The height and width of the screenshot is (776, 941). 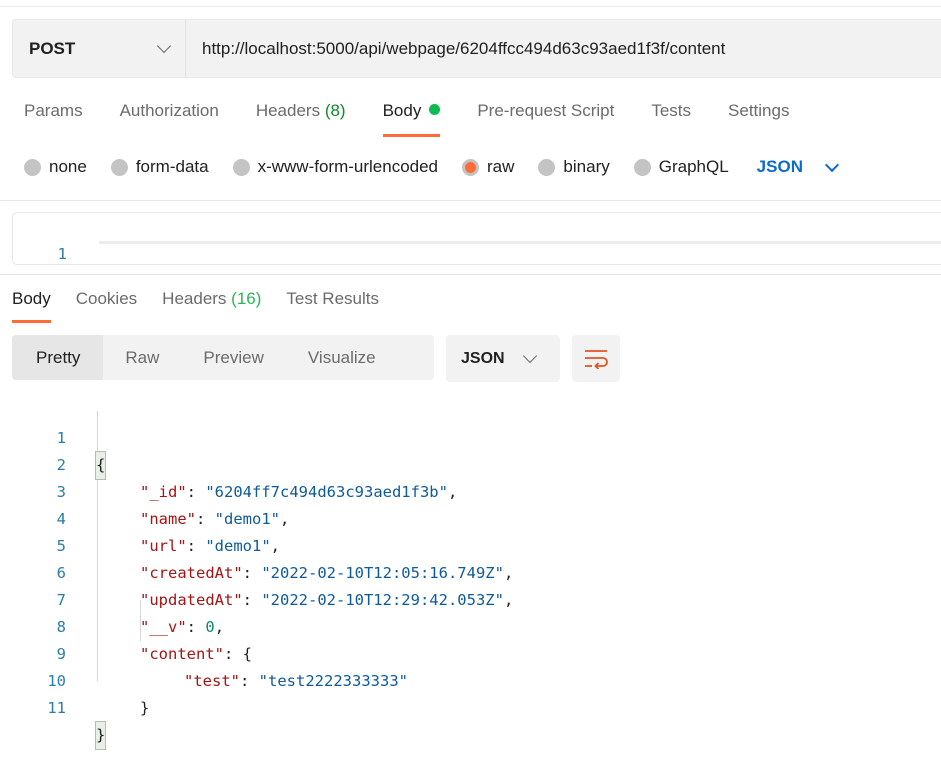 I want to click on line-number: 10, so click(x=56, y=681).